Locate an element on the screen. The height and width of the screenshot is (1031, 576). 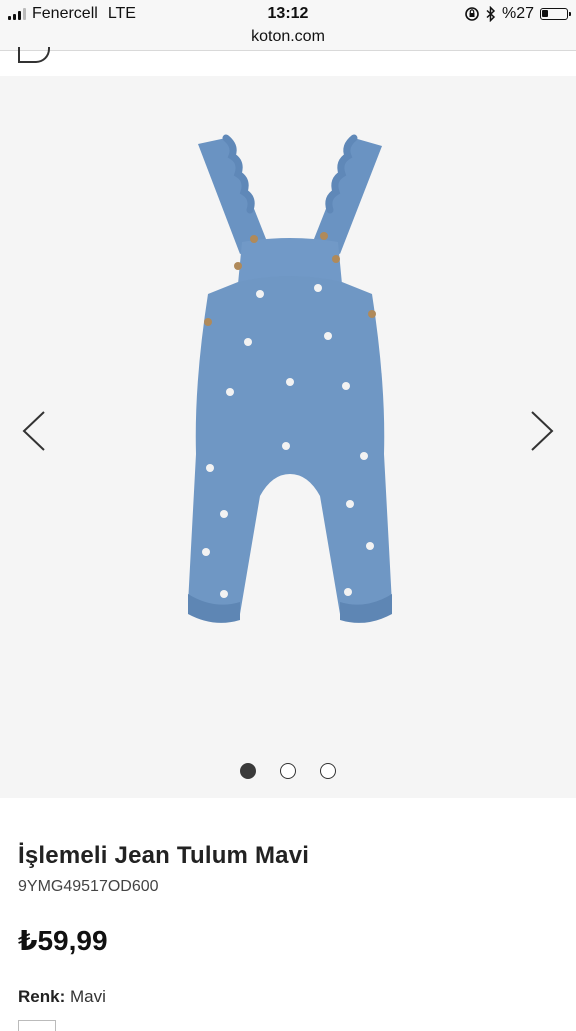
product-price: ₺59,99 is located at coordinates (63, 940).